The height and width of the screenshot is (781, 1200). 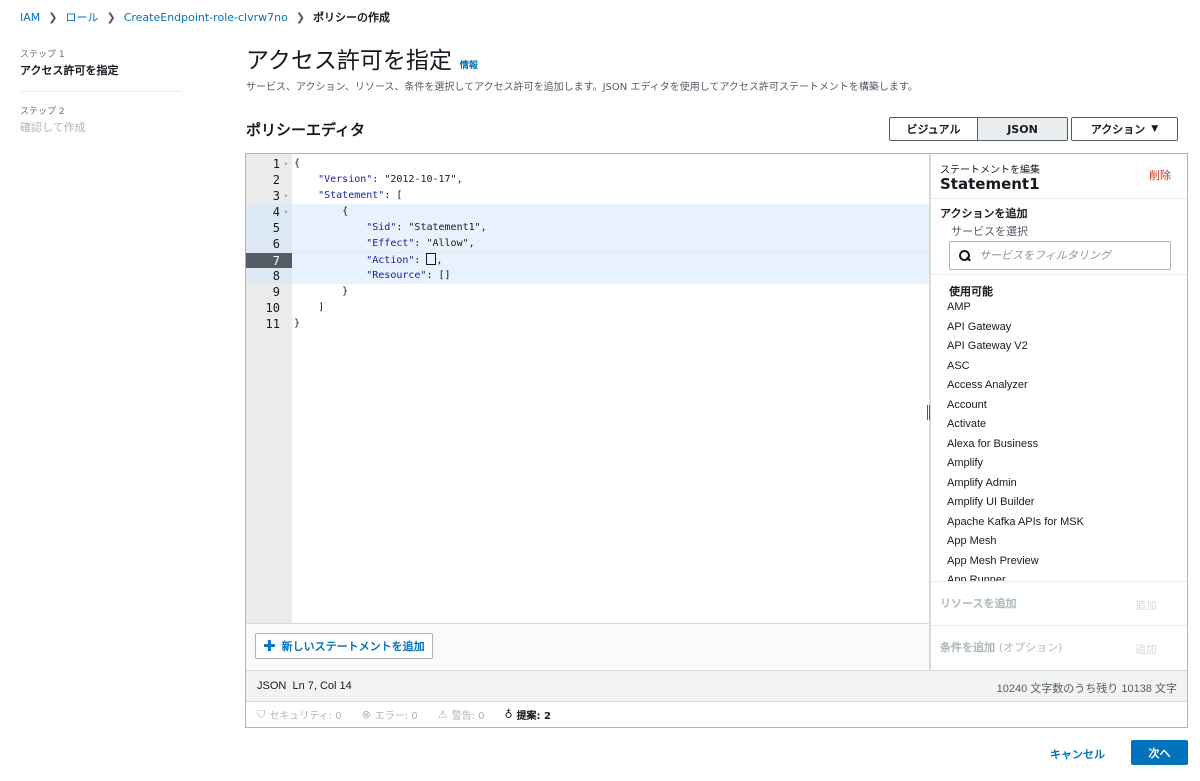 I want to click on add-resource-heading: リソースを追加, so click(x=978, y=603).